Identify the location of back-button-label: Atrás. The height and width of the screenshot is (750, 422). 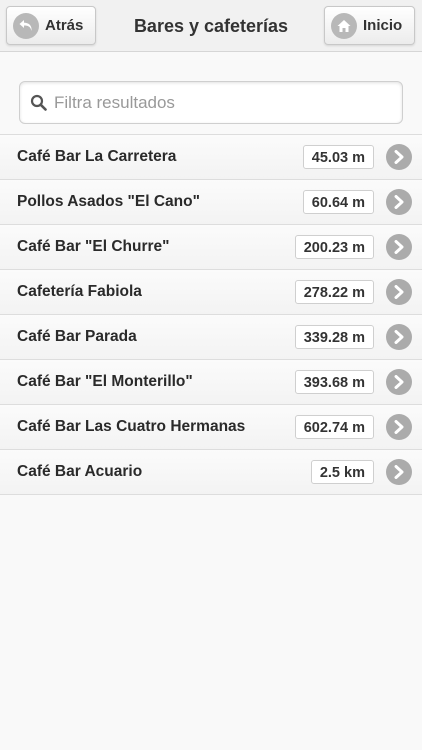
(64, 25).